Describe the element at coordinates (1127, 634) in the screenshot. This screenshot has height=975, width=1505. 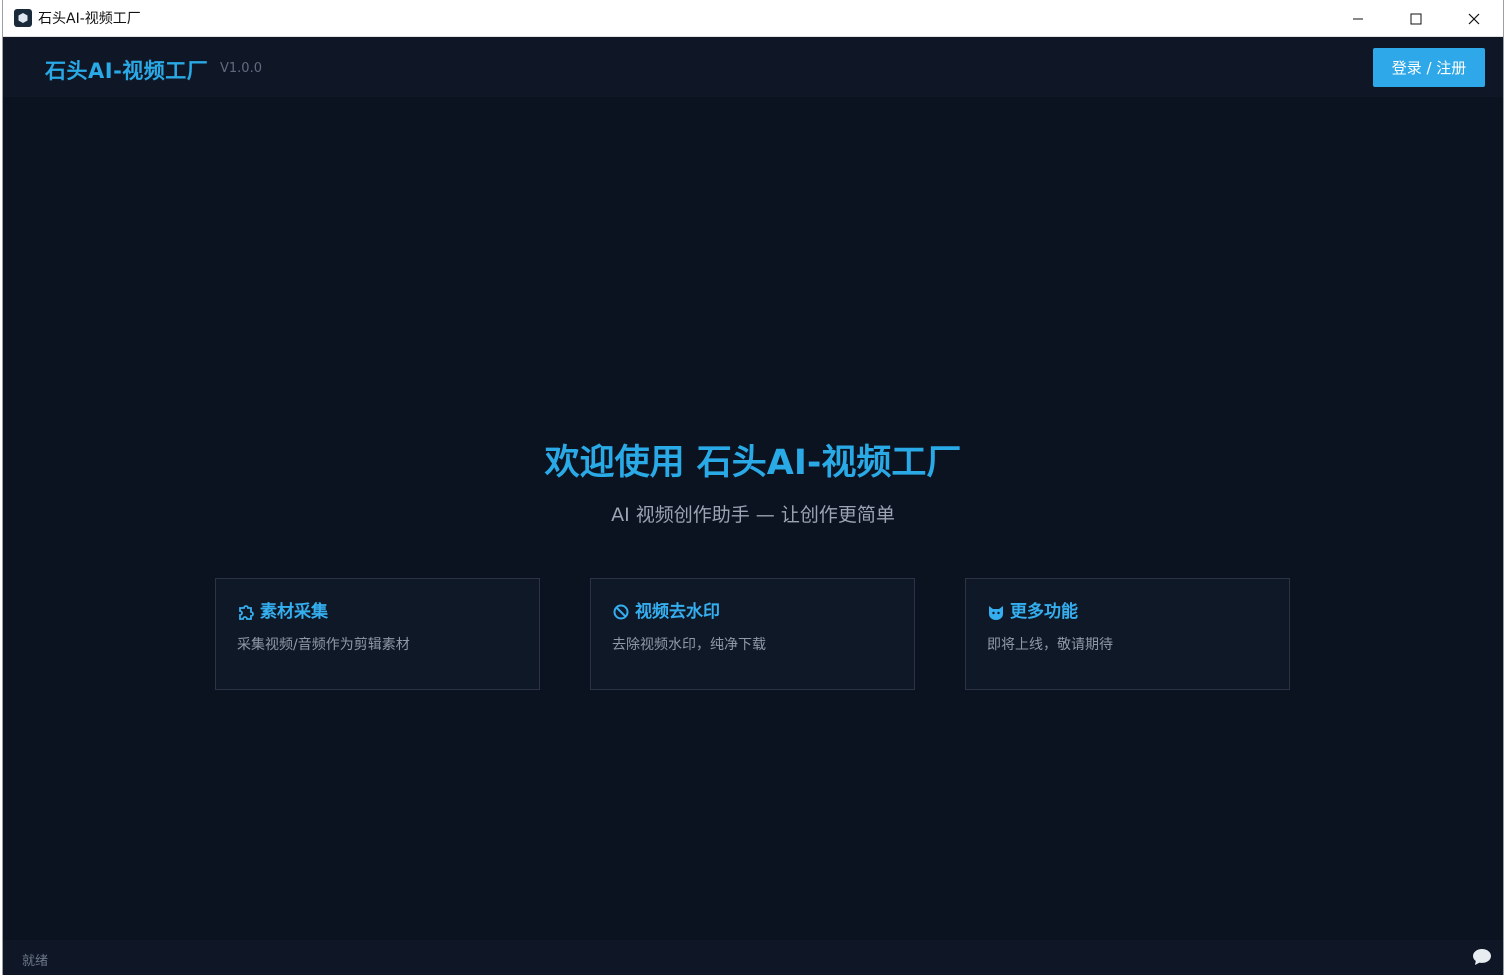
I see `card-more-features: 更多功能 即将上线，敬请期待` at that location.